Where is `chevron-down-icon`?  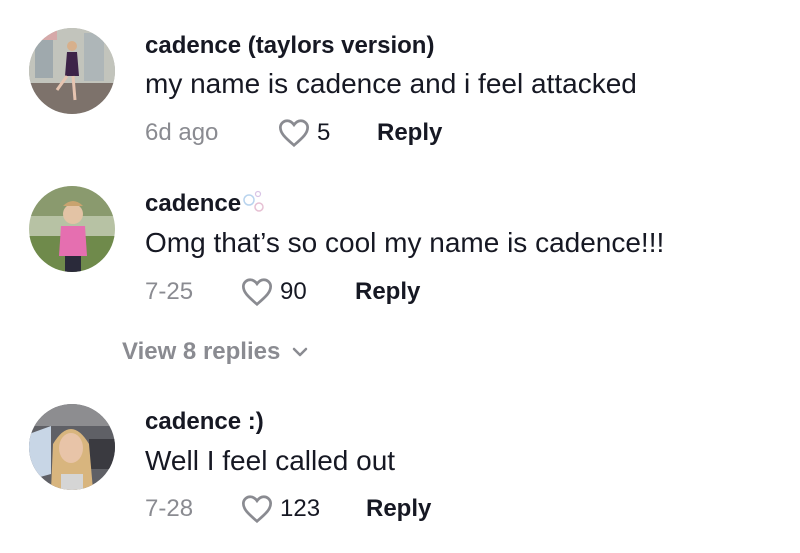
chevron-down-icon is located at coordinates (300, 352).